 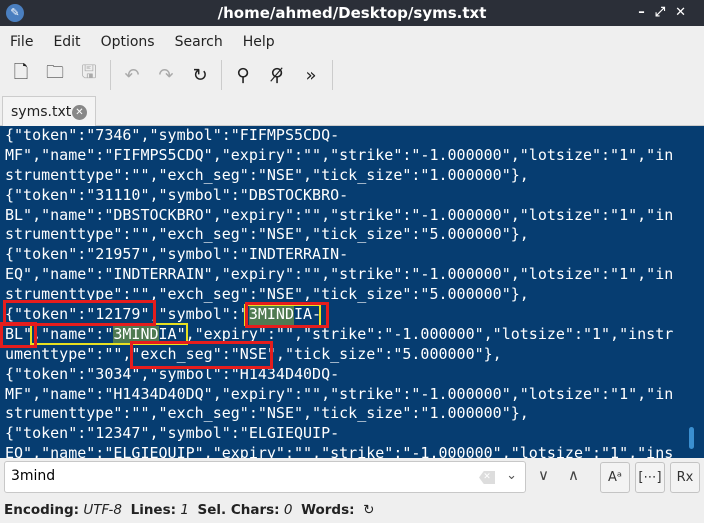 What do you see at coordinates (21, 42) in the screenshot?
I see `menu-file: File` at bounding box center [21, 42].